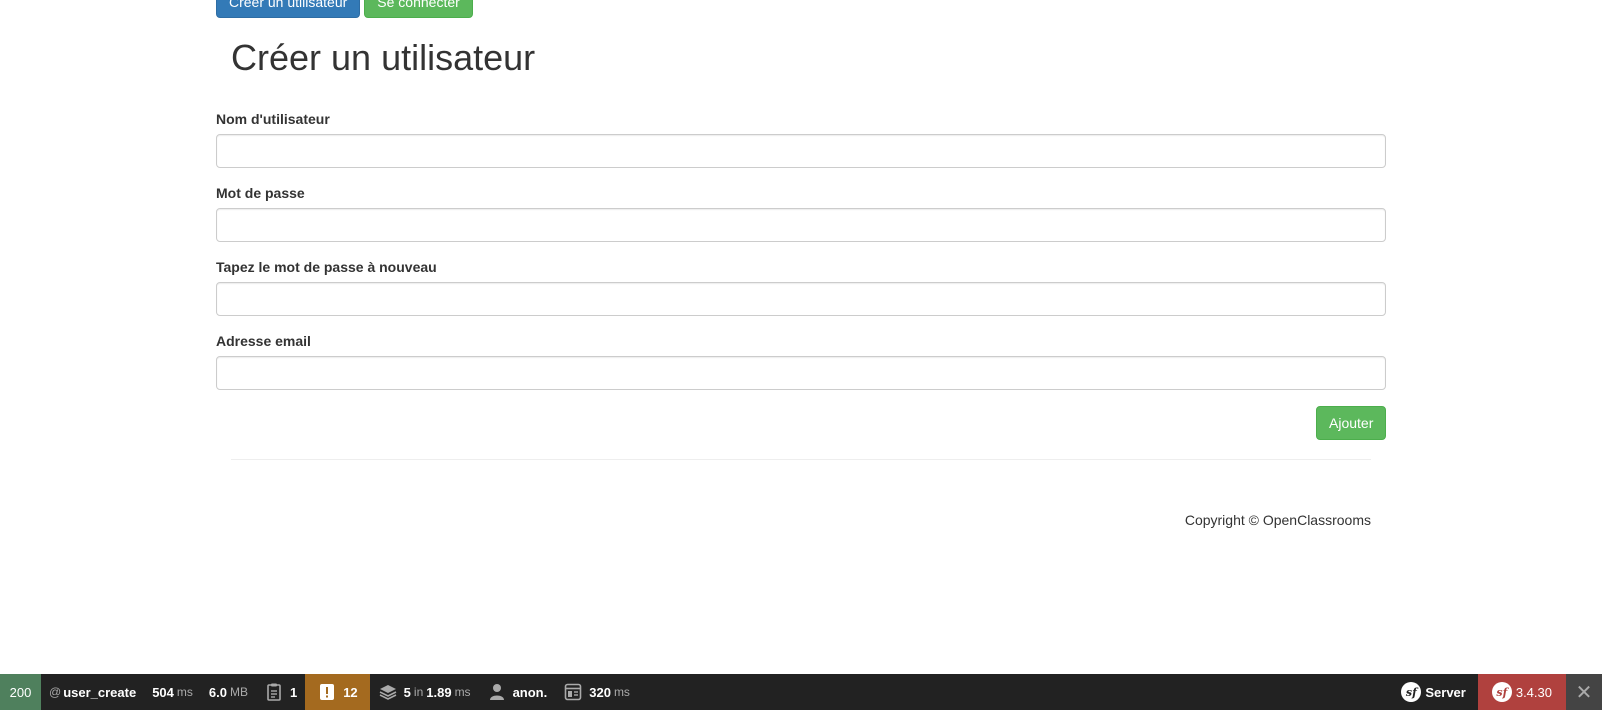 This screenshot has width=1602, height=710. What do you see at coordinates (801, 151) in the screenshot?
I see `username-input` at bounding box center [801, 151].